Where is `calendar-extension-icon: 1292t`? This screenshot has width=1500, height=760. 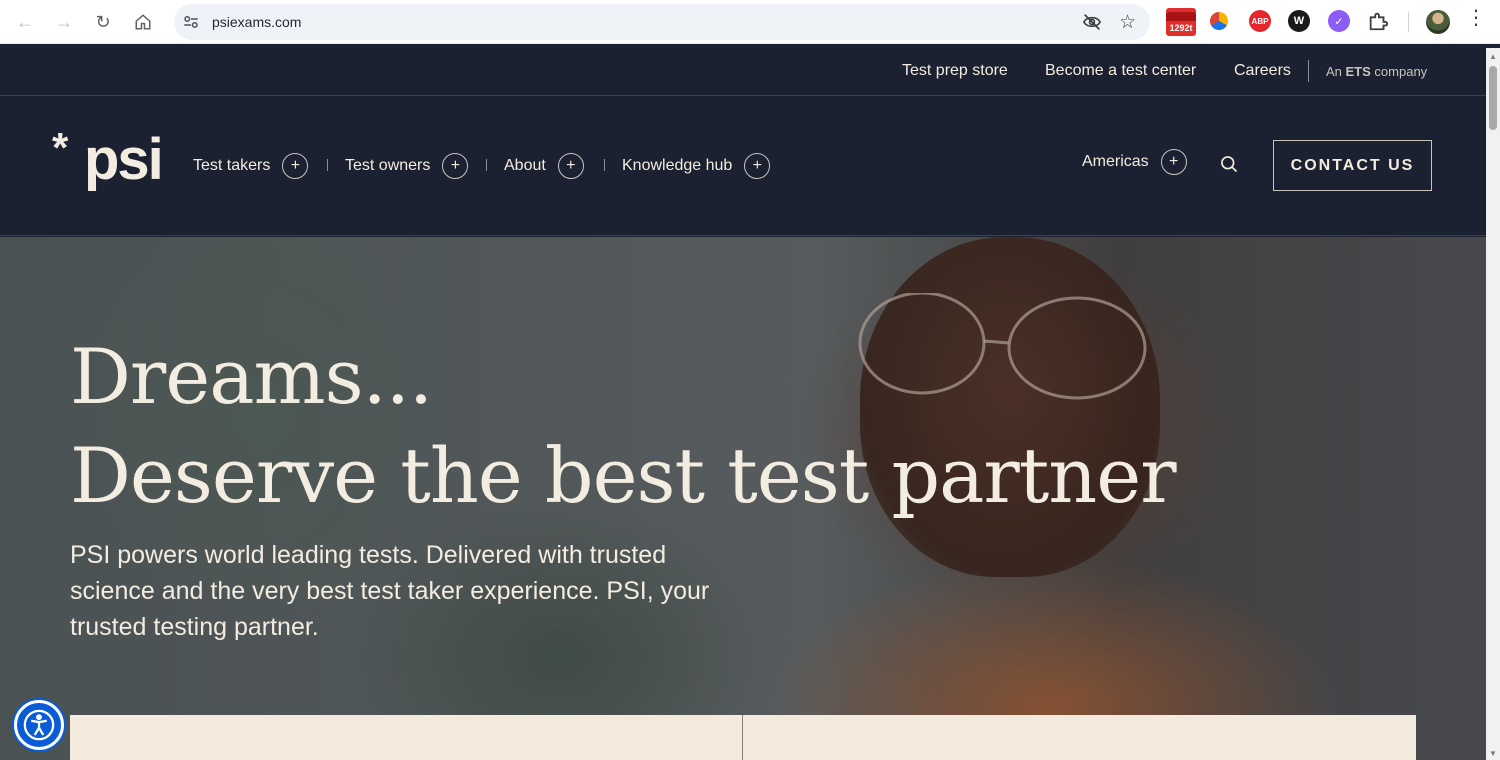 calendar-extension-icon: 1292t is located at coordinates (1181, 22).